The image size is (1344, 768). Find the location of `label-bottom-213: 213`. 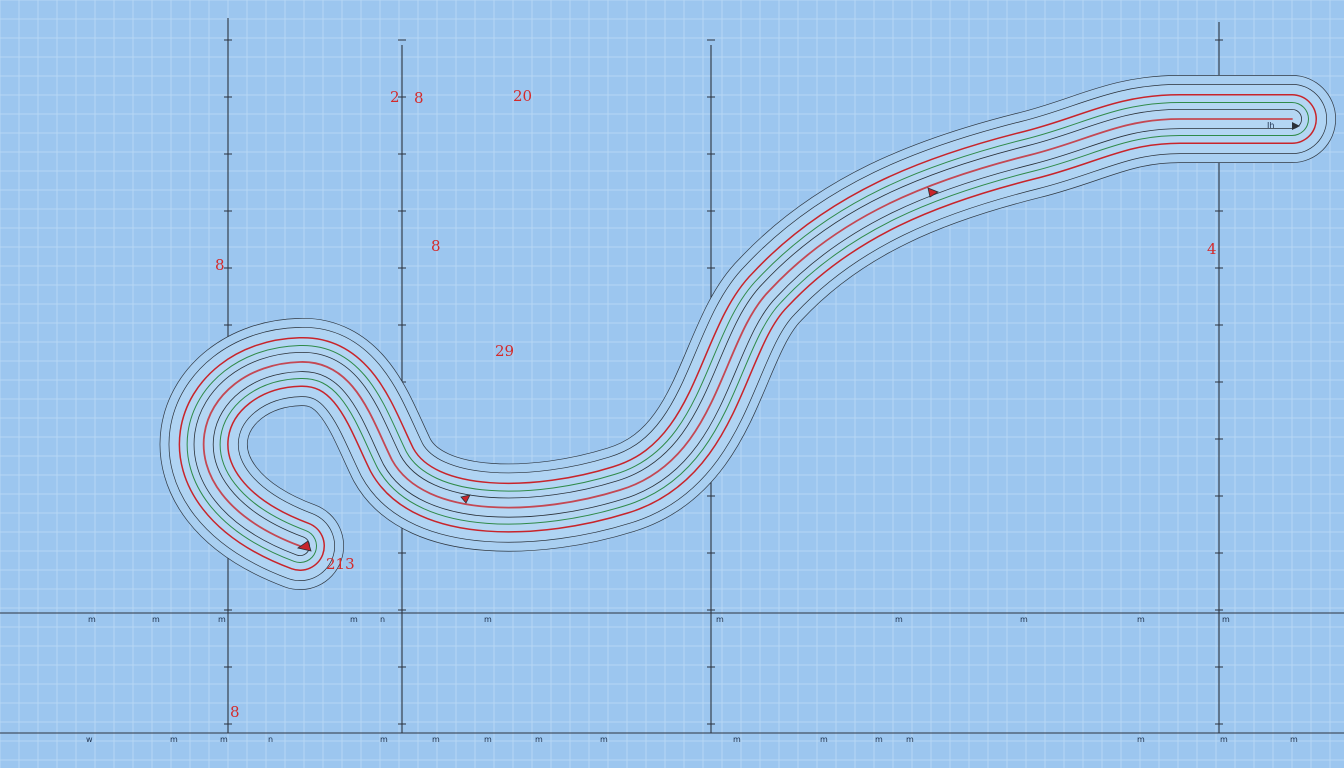

label-bottom-213: 213 is located at coordinates (340, 564).